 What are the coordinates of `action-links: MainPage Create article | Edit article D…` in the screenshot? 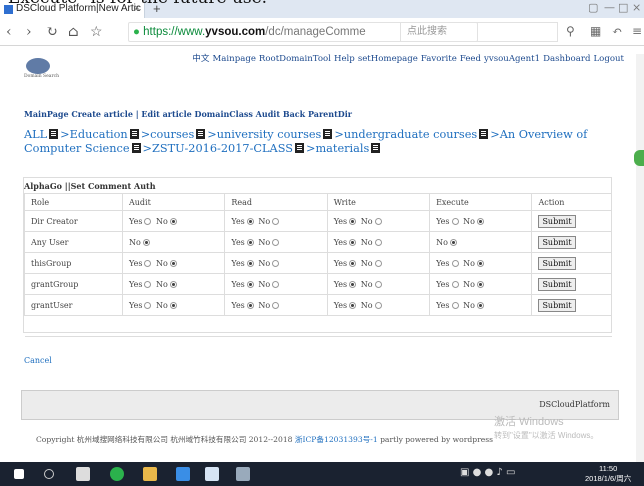 It's located at (188, 114).